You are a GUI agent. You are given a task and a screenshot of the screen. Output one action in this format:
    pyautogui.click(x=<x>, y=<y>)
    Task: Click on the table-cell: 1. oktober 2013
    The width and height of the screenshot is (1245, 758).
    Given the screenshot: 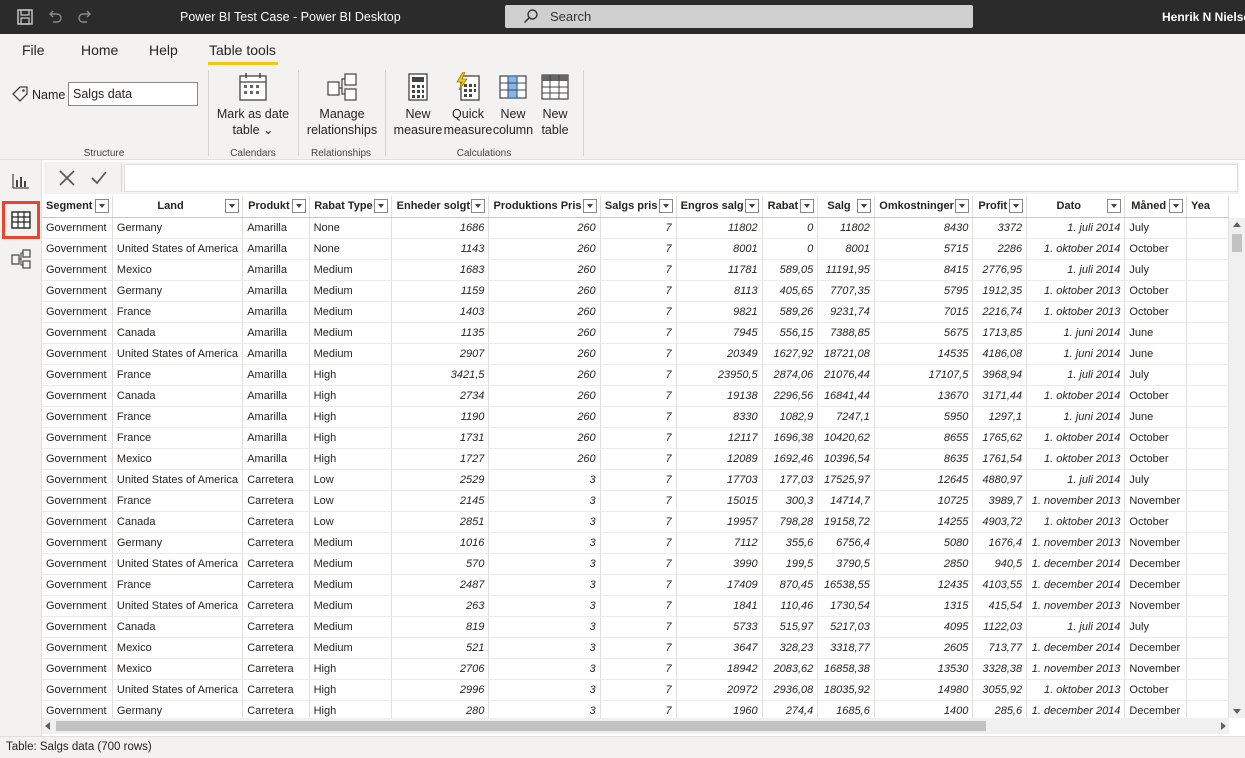 What is the action you would take?
    pyautogui.click(x=1076, y=291)
    